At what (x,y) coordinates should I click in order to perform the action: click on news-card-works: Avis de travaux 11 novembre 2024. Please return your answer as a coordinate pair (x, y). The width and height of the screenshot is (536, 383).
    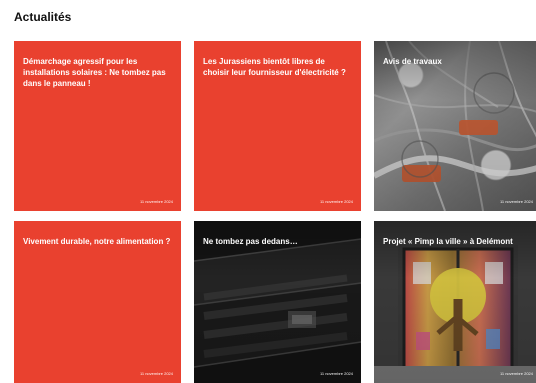
    Looking at the image, I should click on (455, 126).